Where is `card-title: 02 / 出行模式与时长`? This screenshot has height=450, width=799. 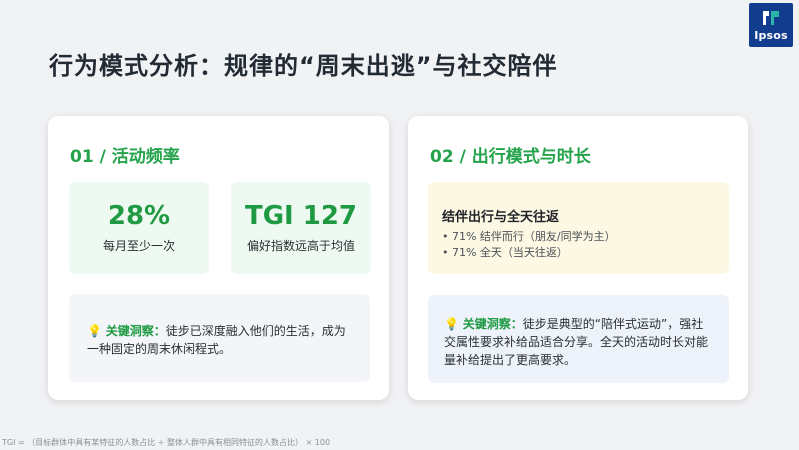 card-title: 02 / 出行模式与时长 is located at coordinates (510, 157).